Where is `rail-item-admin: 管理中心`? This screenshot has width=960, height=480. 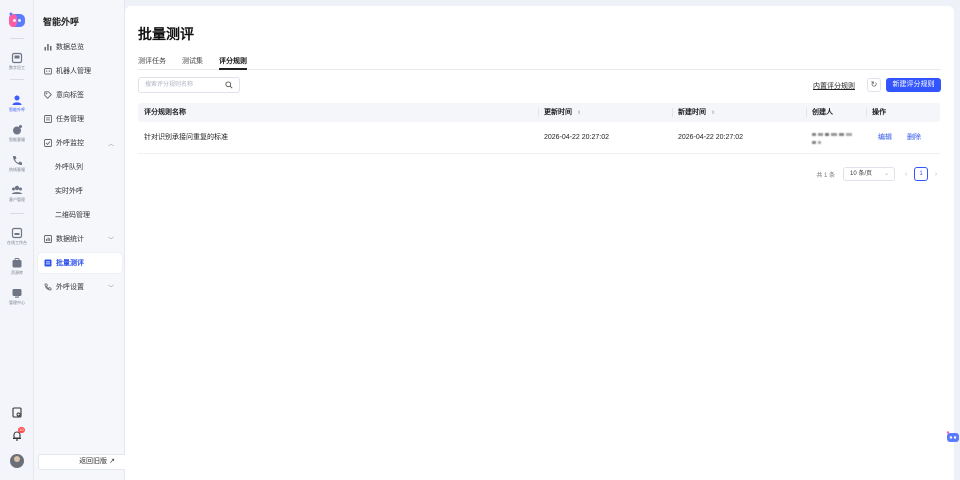
rail-item-admin: 管理中心 is located at coordinates (17, 296).